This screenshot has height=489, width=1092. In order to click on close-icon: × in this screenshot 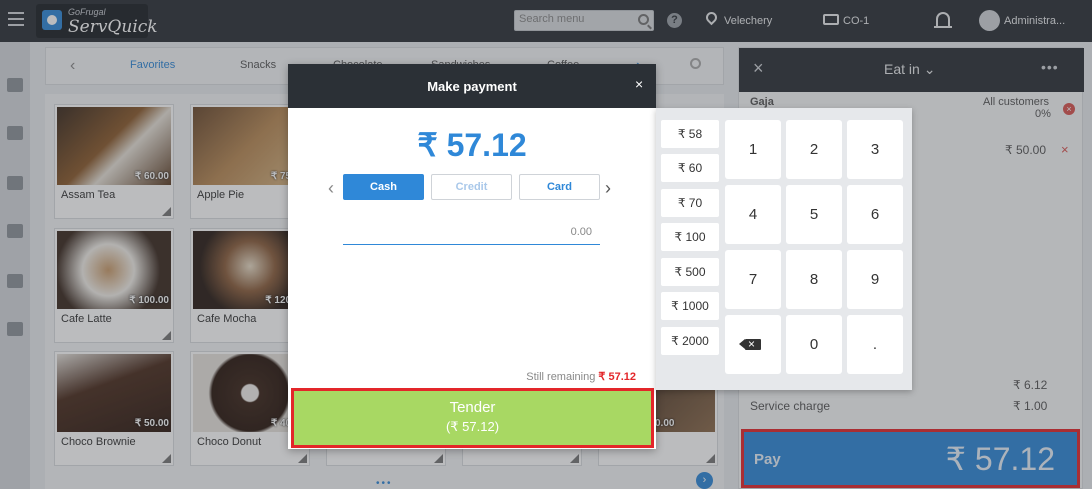, I will do `click(639, 84)`.